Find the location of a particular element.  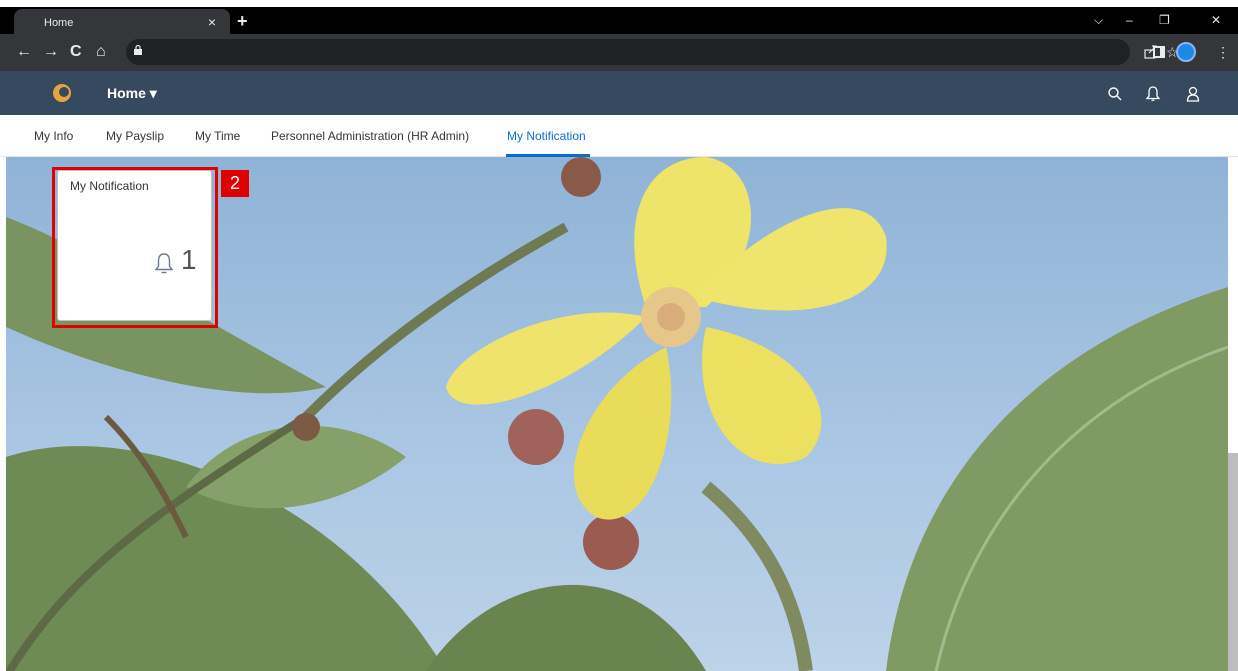

profile-avatar is located at coordinates (1186, 52).